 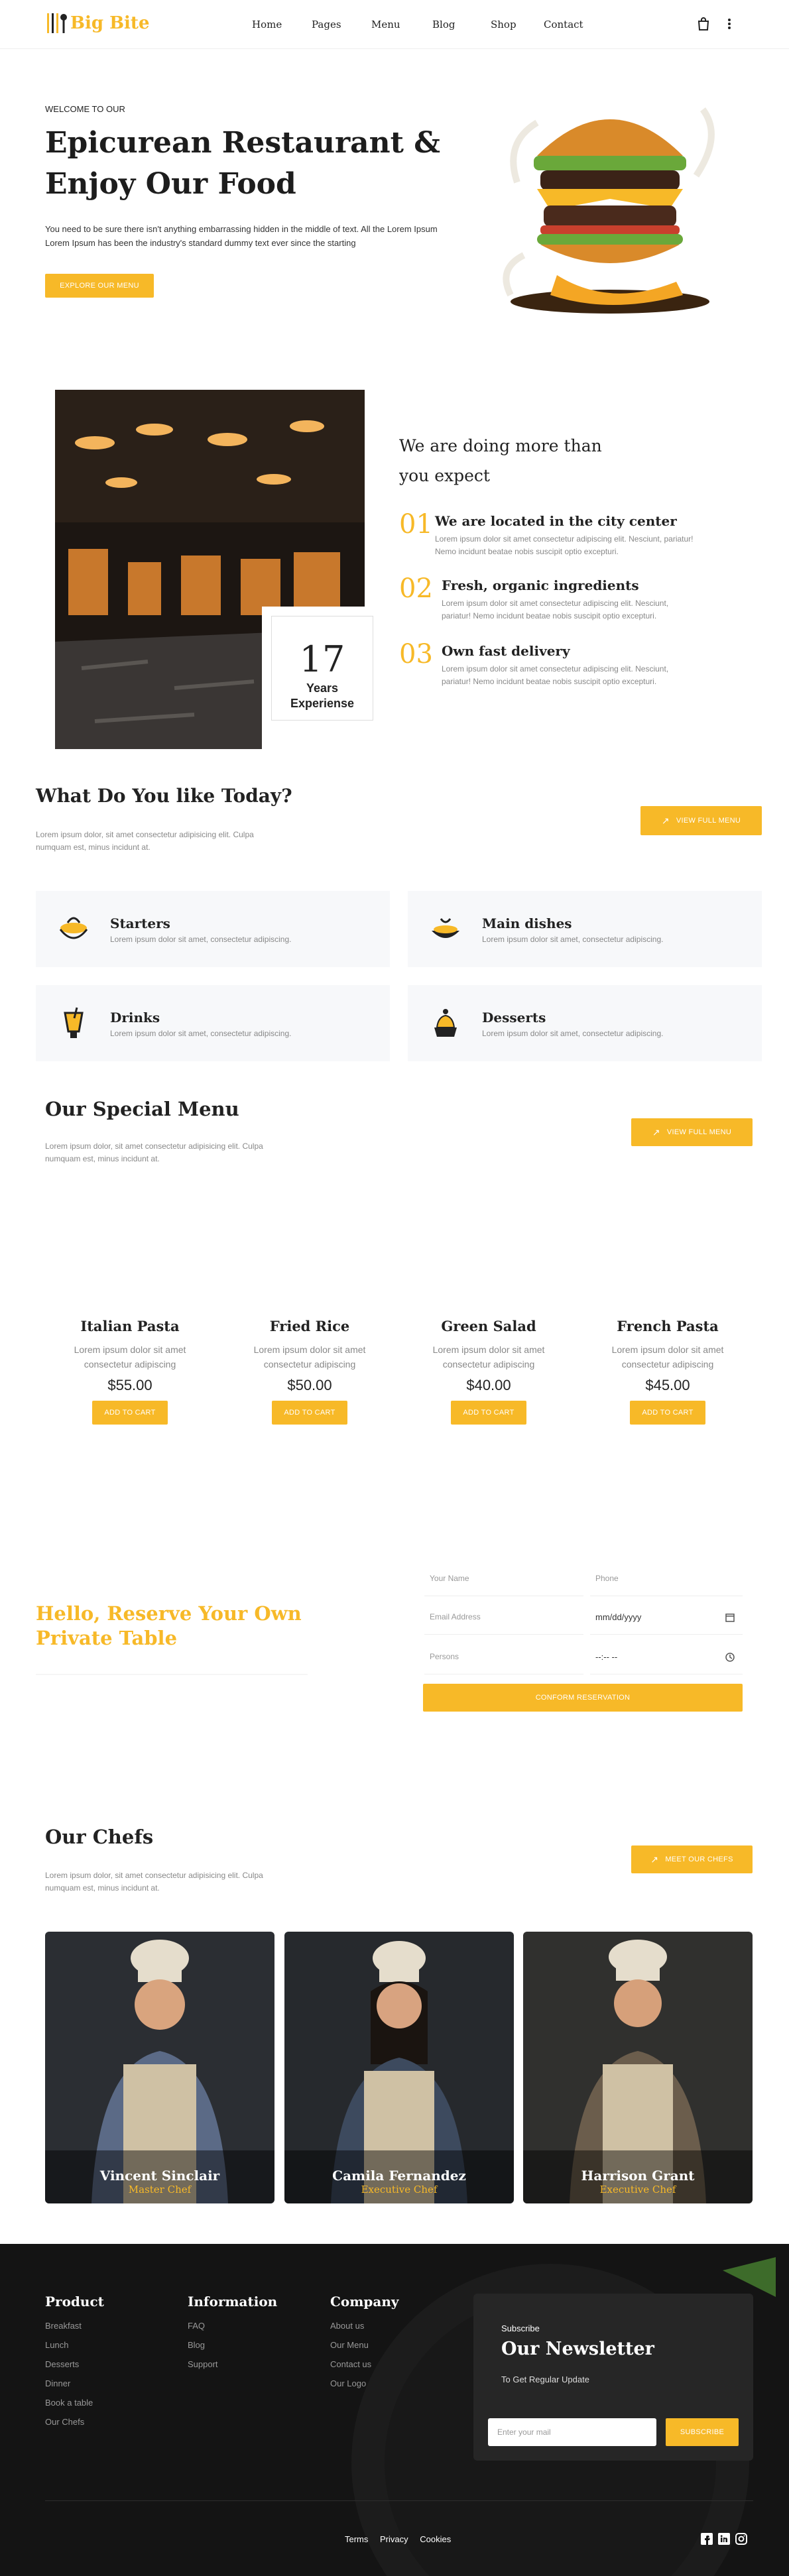 What do you see at coordinates (556, 521) in the screenshot?
I see `feature-title: We are located in the city center` at bounding box center [556, 521].